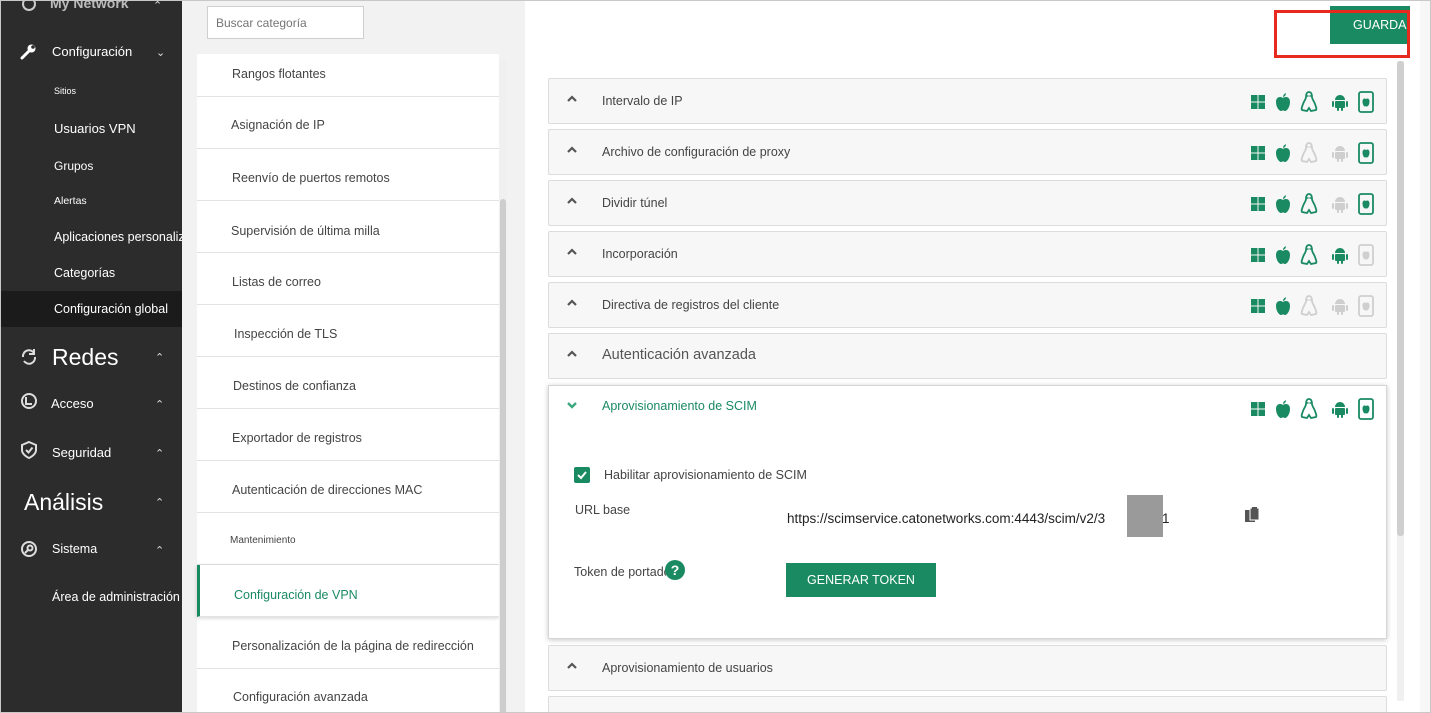  I want to click on section-title: Dividir túnel, so click(635, 203).